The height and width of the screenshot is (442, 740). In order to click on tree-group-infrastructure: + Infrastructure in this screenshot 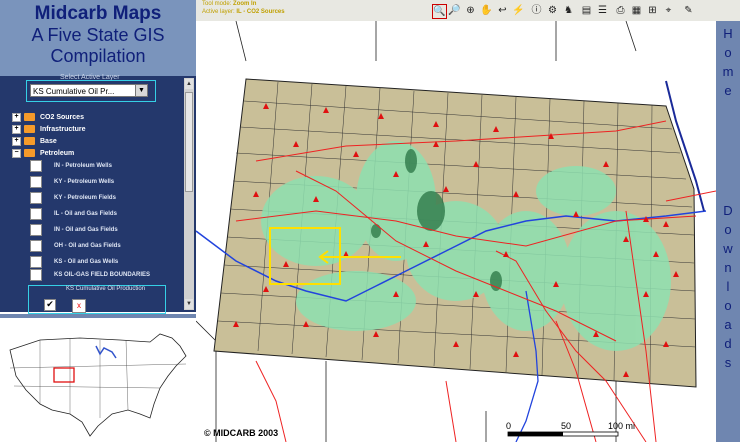, I will do `click(49, 129)`.